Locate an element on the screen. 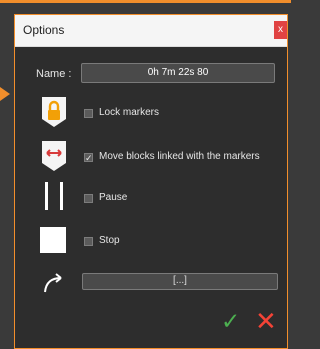 The width and height of the screenshot is (320, 349). pause-label: Pause is located at coordinates (113, 197).